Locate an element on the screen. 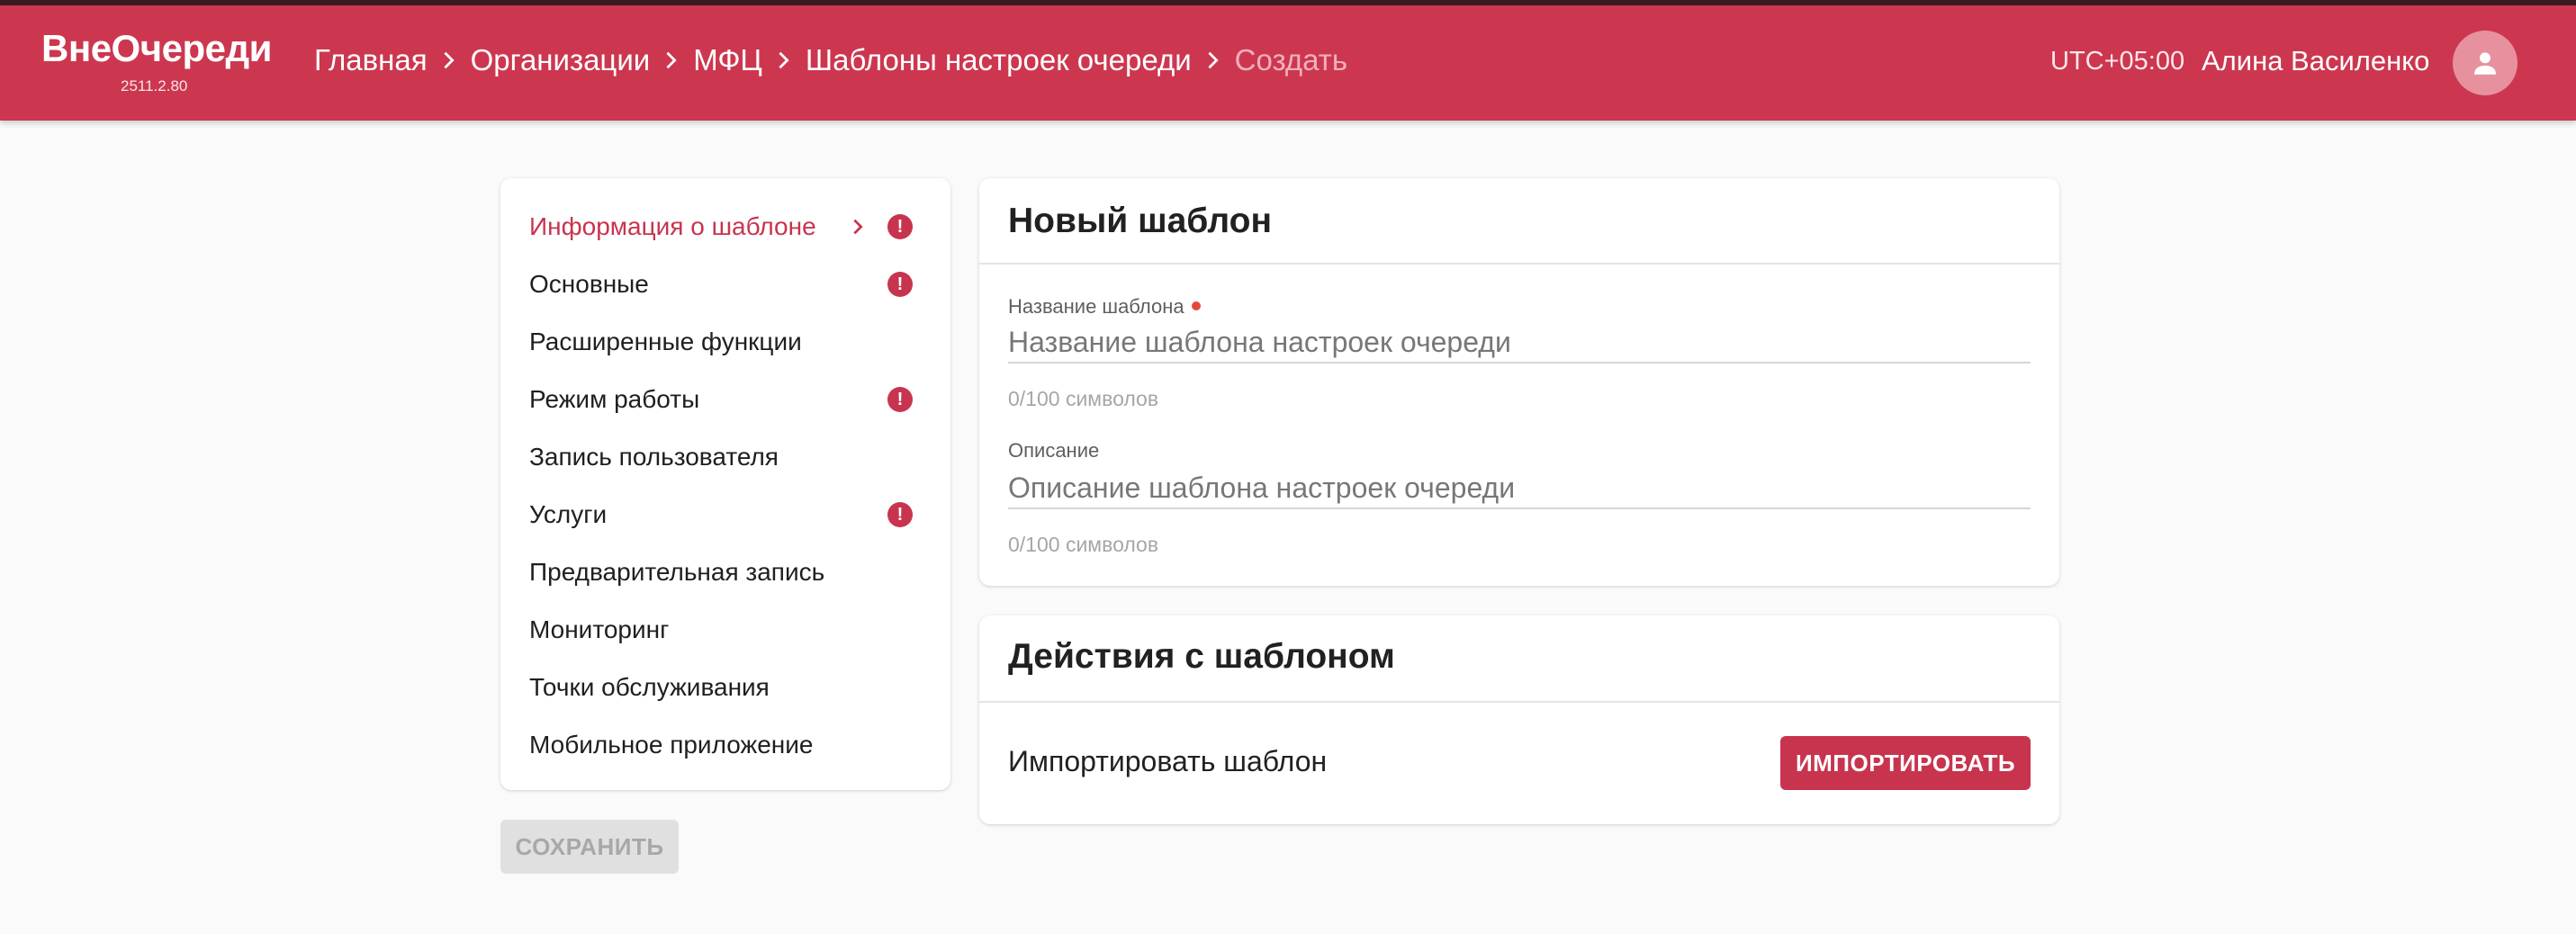 The height and width of the screenshot is (934, 2576). top-strip is located at coordinates (1288, 2).